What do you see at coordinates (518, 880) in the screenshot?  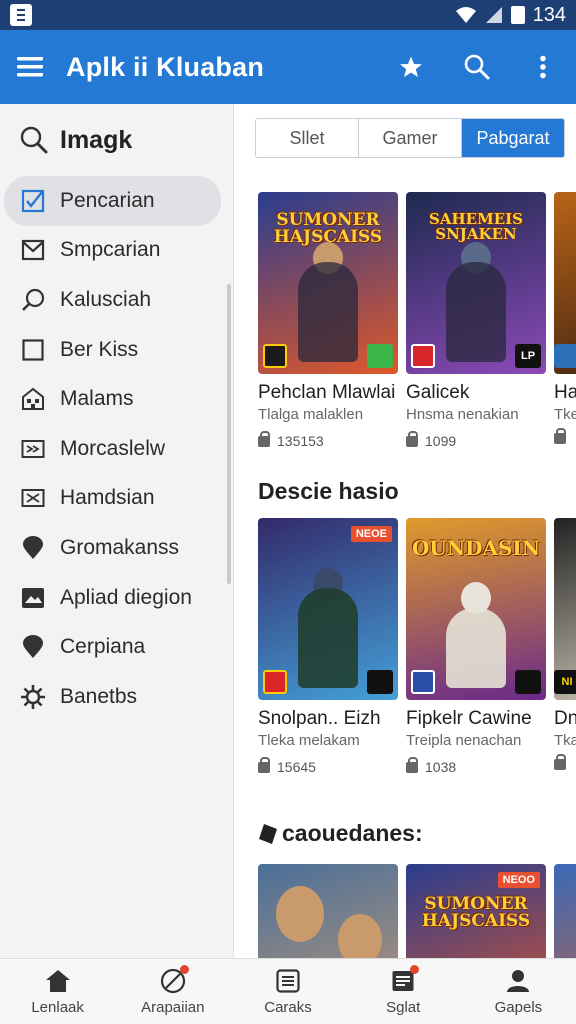 I see `new-badge: NEOO` at bounding box center [518, 880].